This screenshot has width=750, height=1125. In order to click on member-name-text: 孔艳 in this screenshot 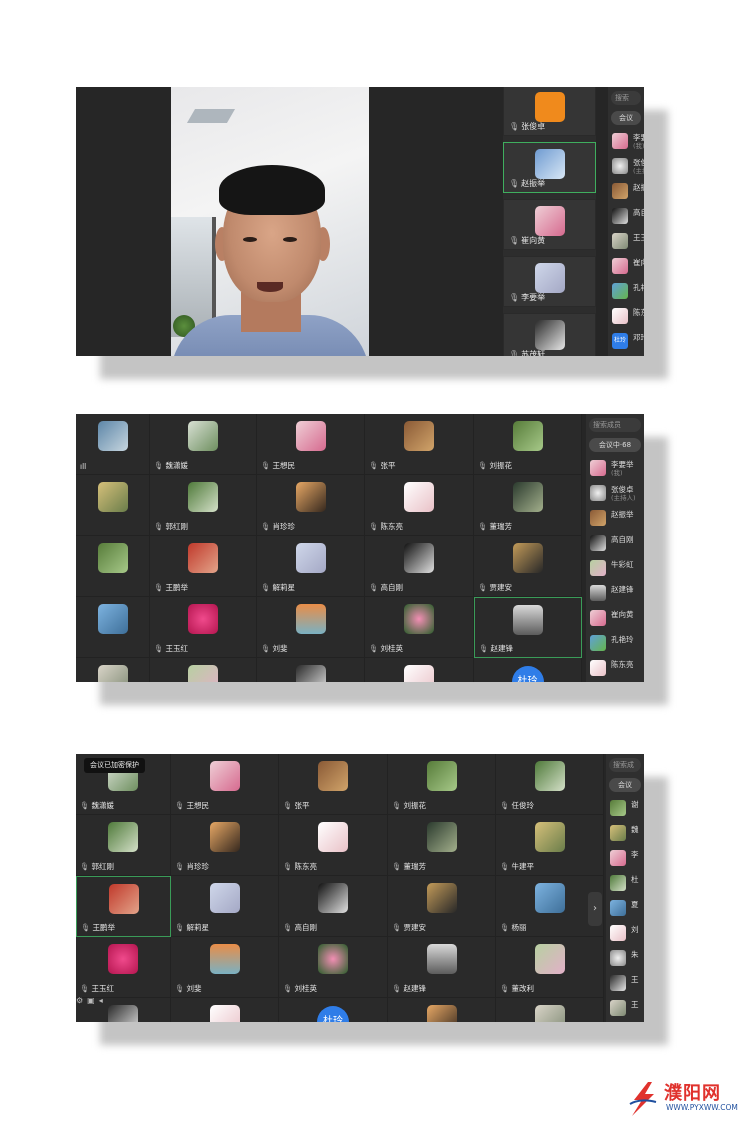, I will do `click(638, 287)`.